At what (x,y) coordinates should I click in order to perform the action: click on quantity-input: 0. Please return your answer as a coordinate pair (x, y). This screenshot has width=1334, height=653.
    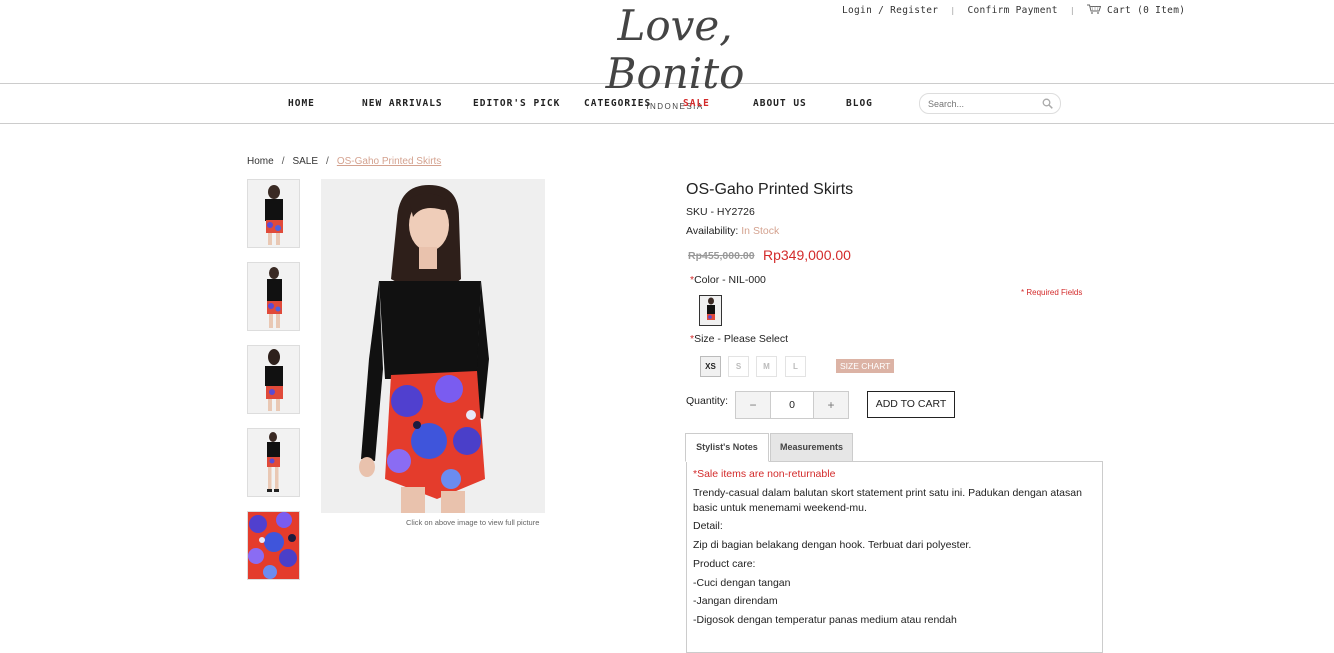
    Looking at the image, I should click on (792, 405).